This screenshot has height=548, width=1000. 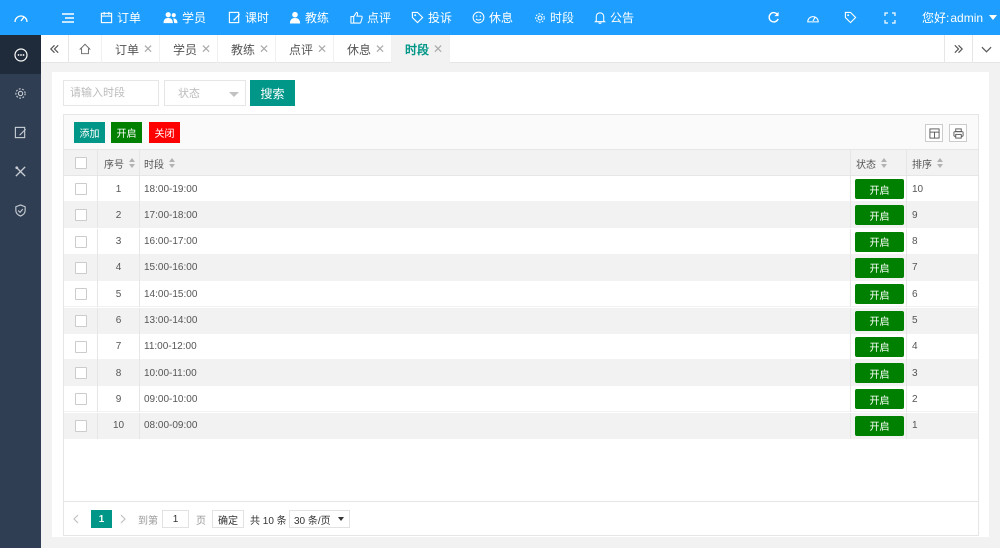 I want to click on nav-timeslots: 时段, so click(x=554, y=17).